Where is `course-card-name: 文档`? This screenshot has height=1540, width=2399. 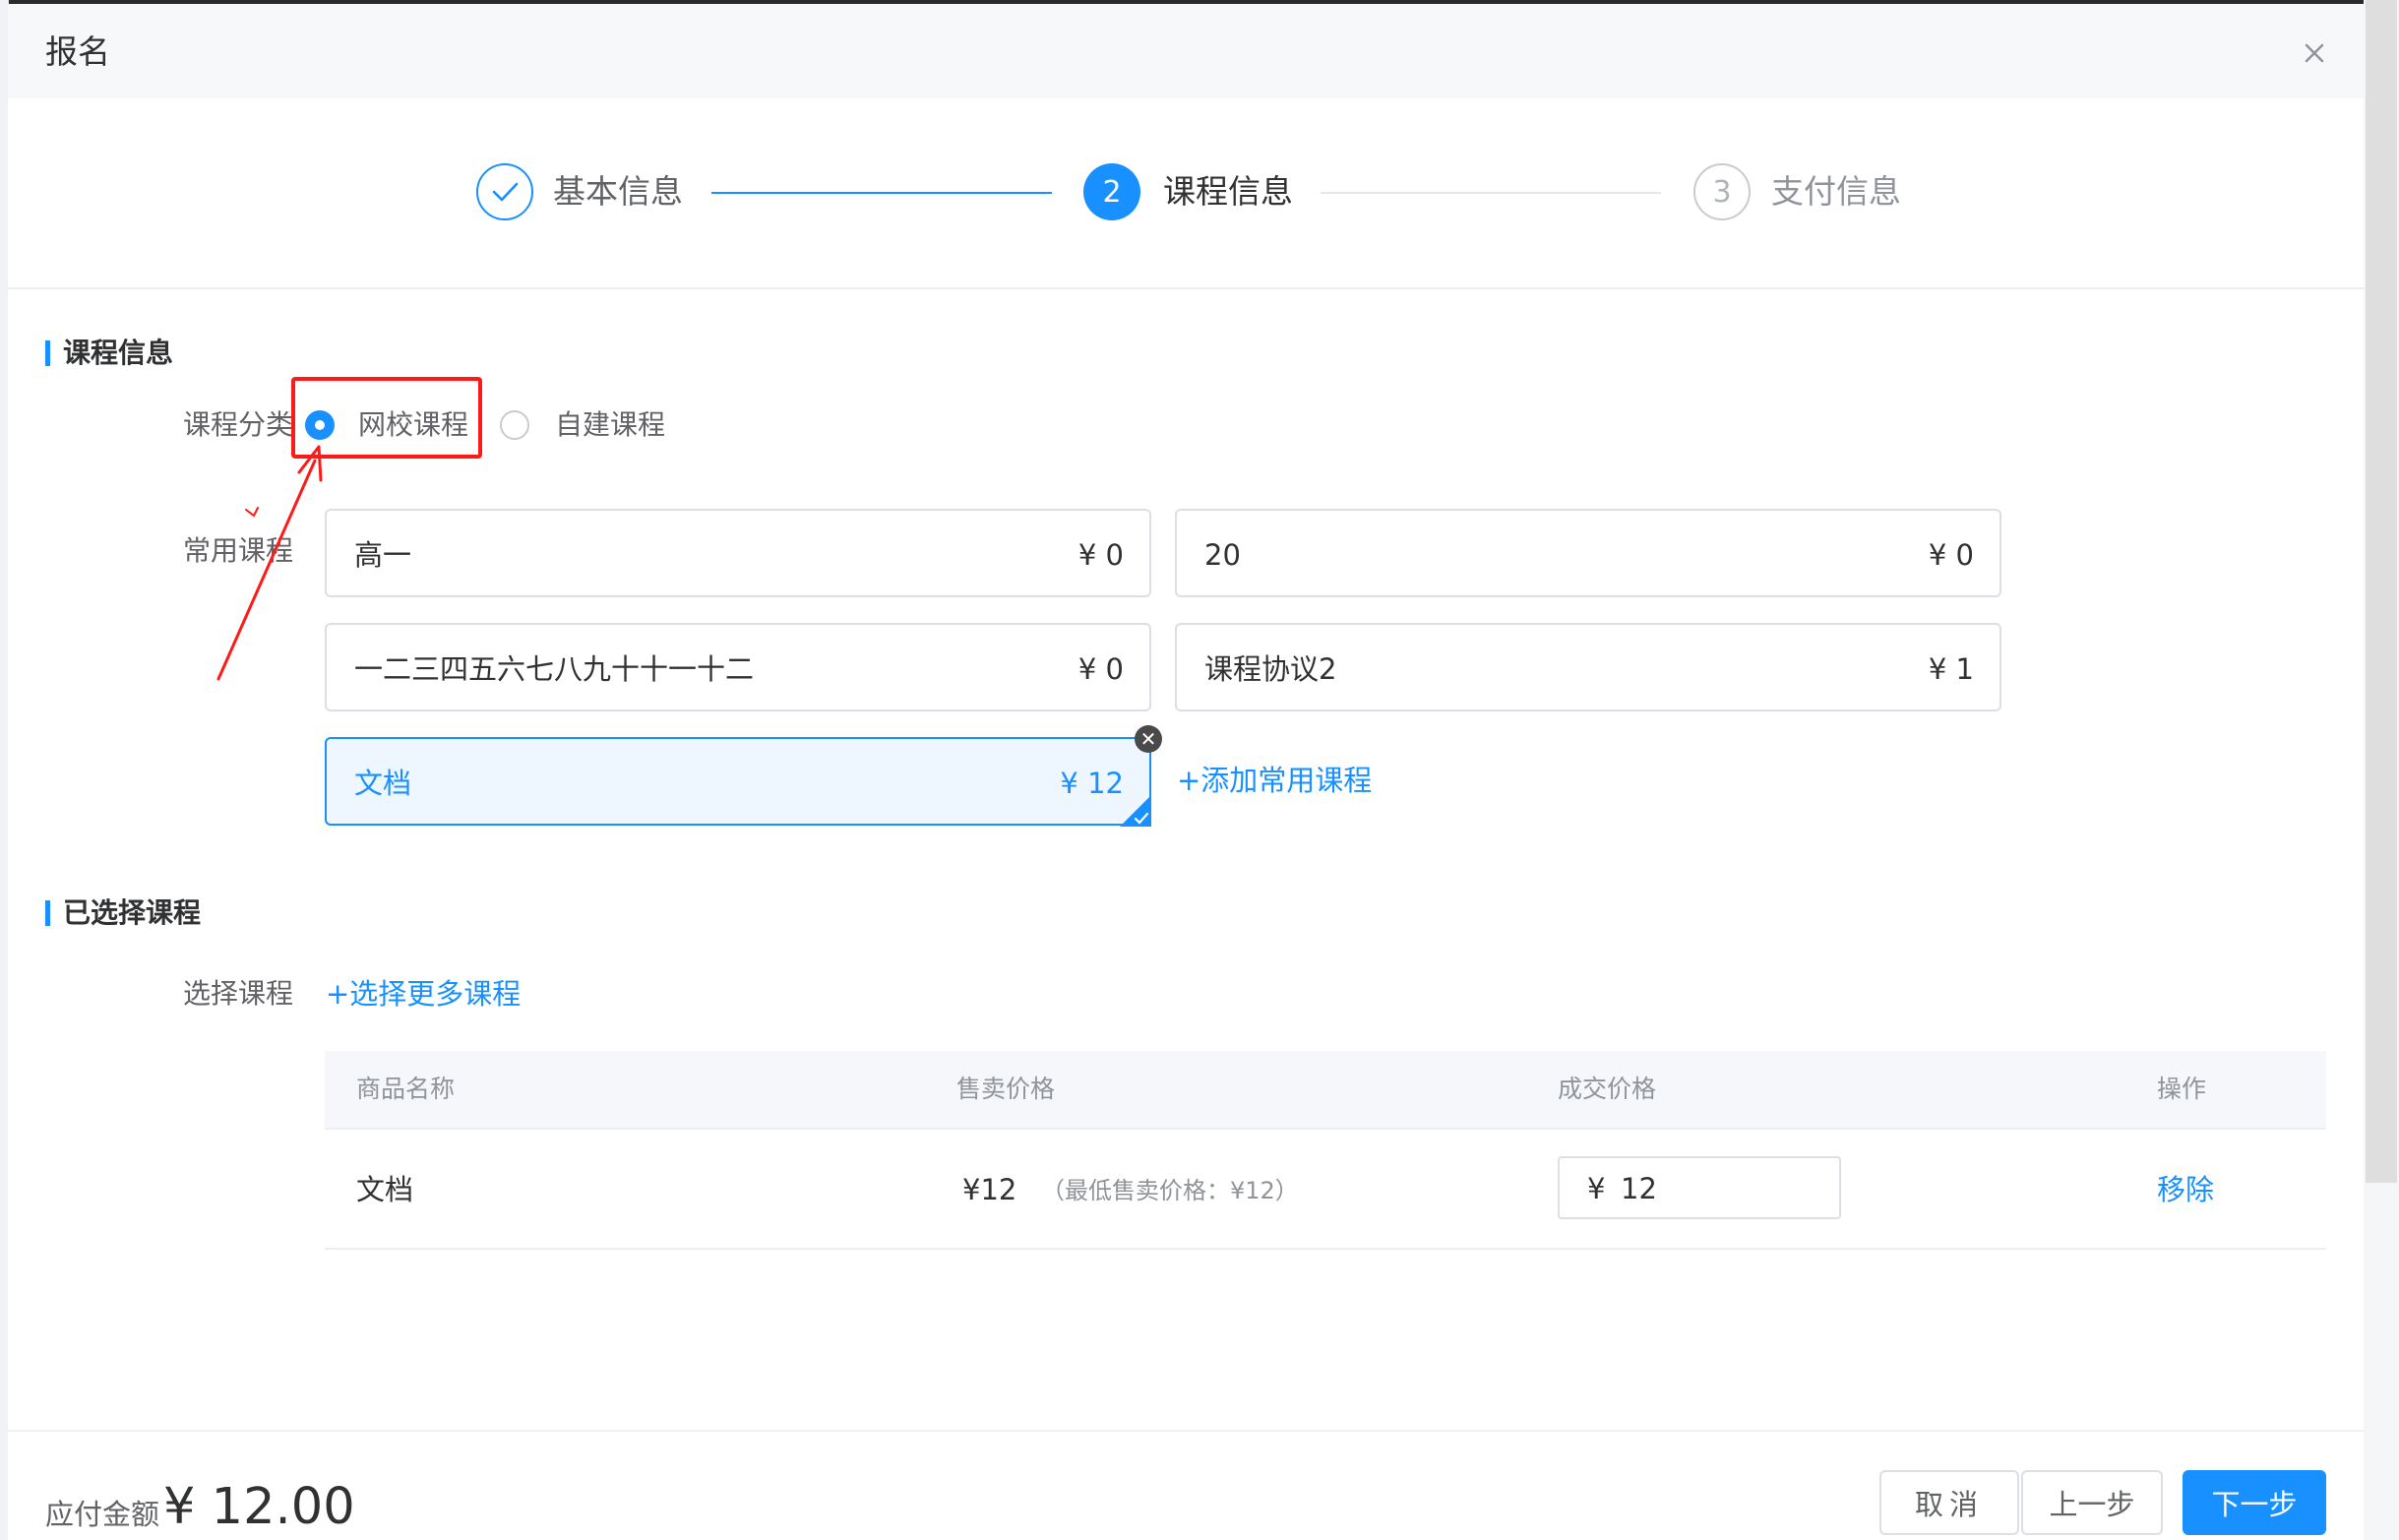 course-card-name: 文档 is located at coordinates (383, 783).